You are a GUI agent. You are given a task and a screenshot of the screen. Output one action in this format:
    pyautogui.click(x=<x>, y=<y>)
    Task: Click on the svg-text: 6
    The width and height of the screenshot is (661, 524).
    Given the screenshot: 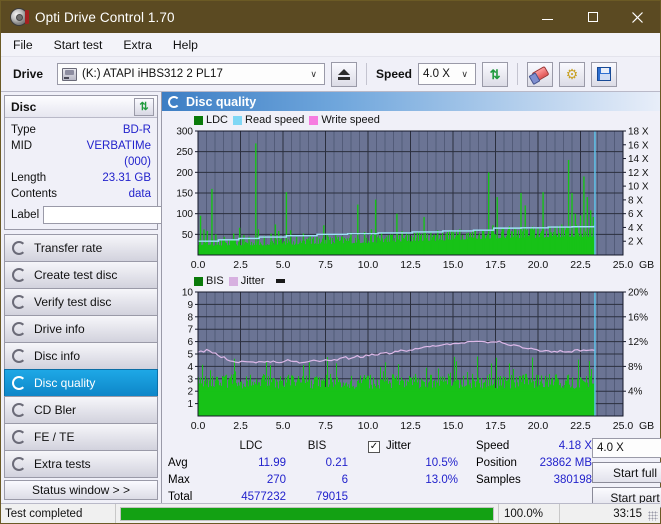 What is the action you would take?
    pyautogui.click(x=190, y=342)
    